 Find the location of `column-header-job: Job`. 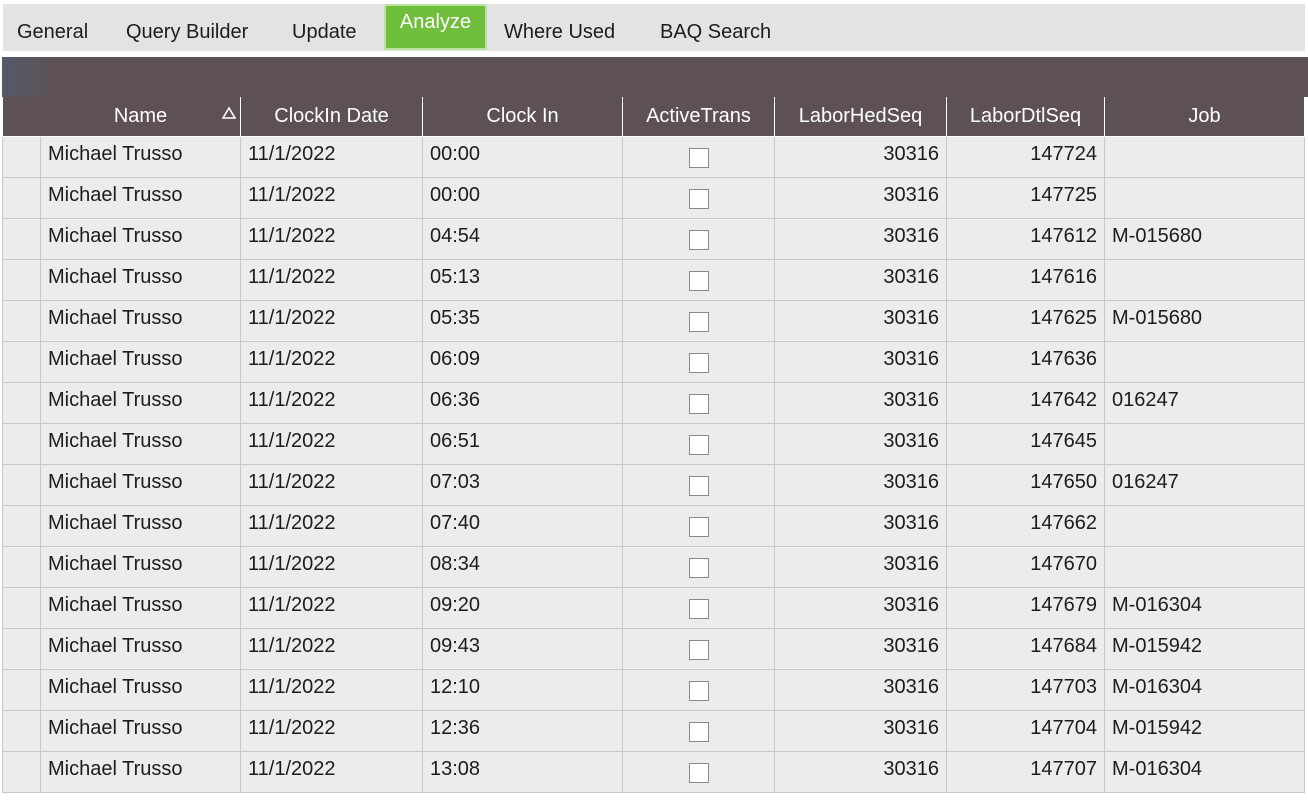

column-header-job: Job is located at coordinates (1204, 117).